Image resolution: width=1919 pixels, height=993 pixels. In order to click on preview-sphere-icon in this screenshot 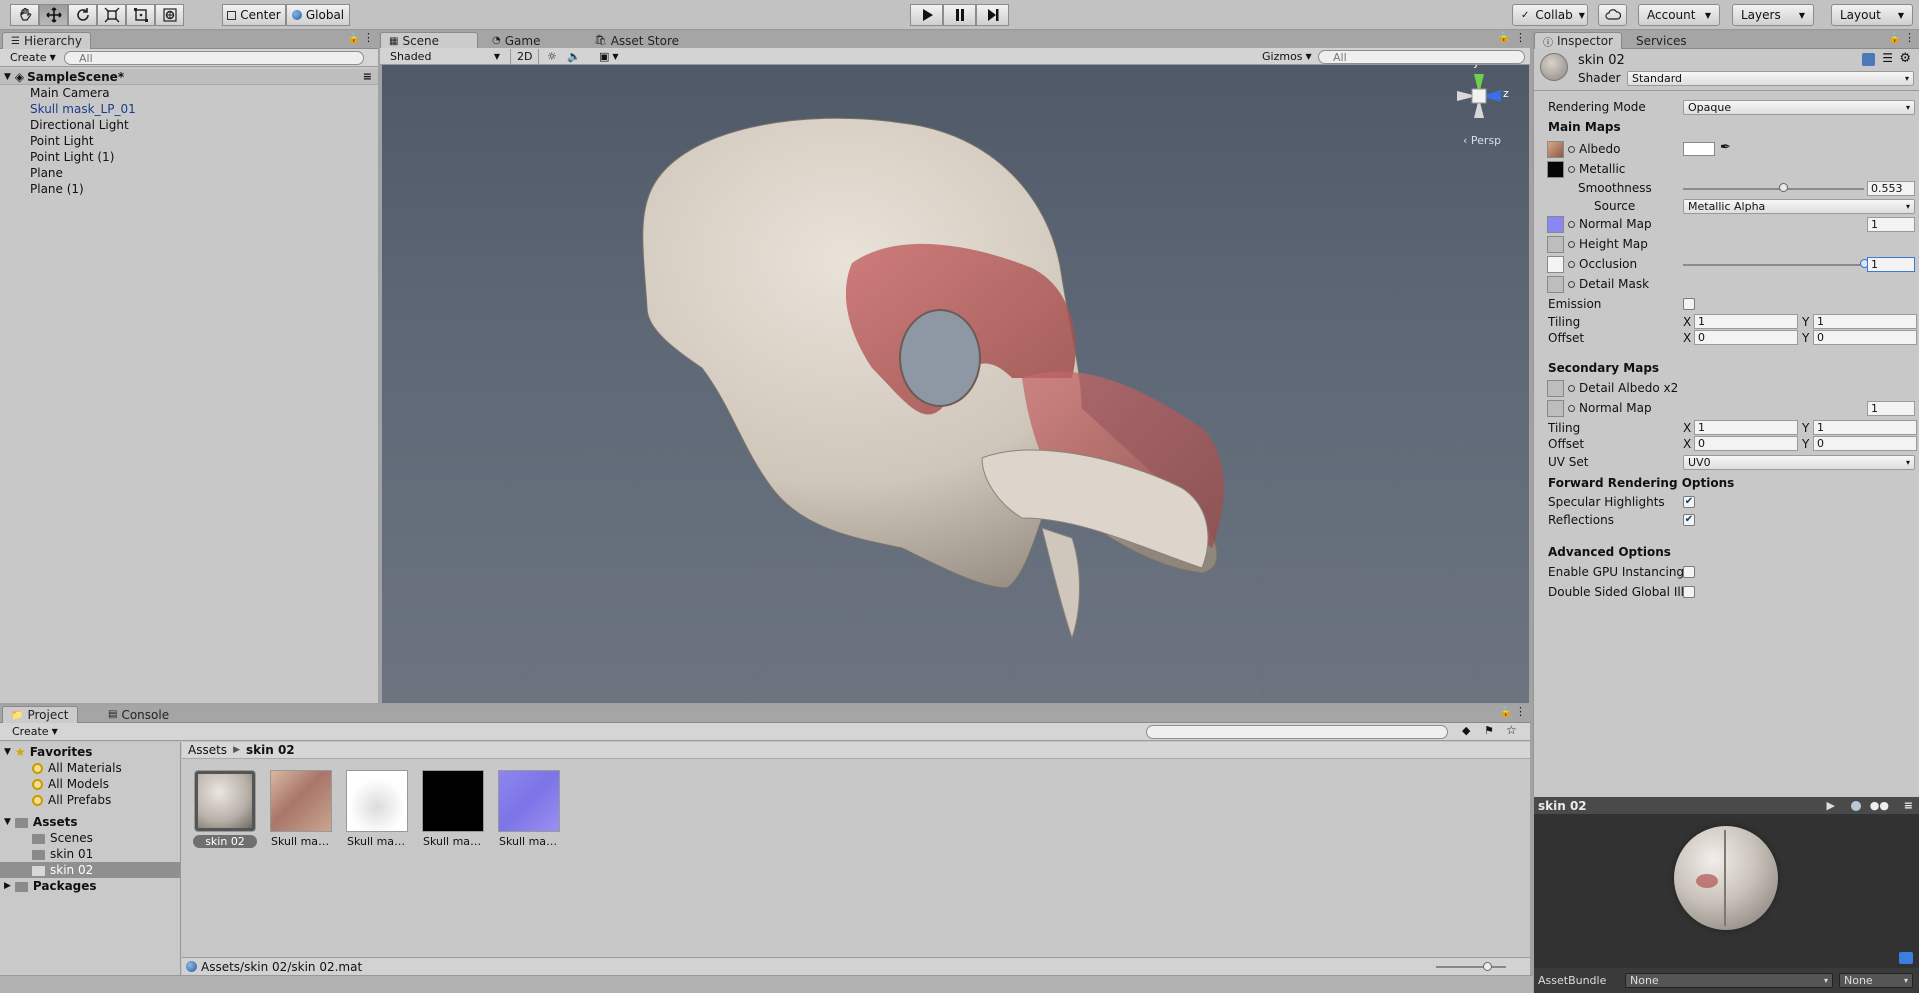, I will do `click(1856, 805)`.